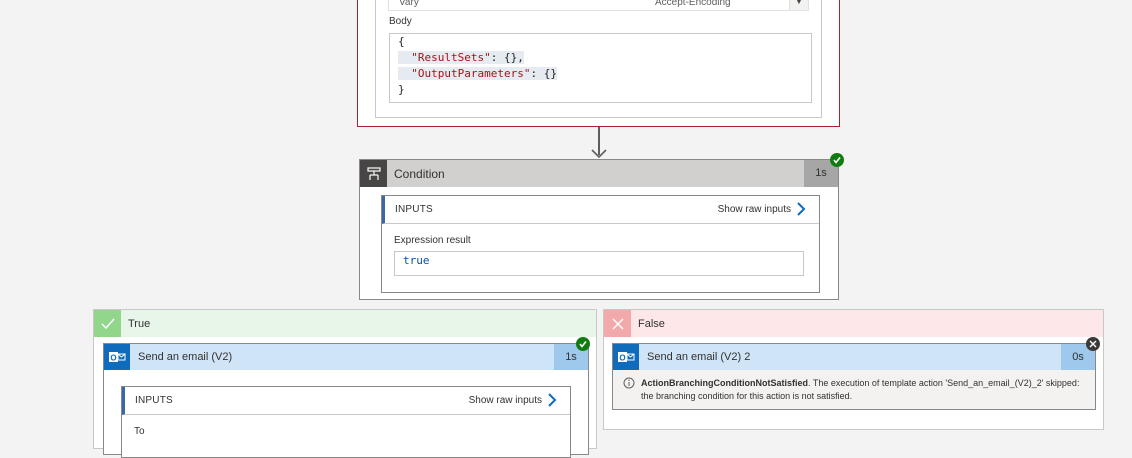  What do you see at coordinates (599, 173) in the screenshot?
I see `condition-header: Condition 1s` at bounding box center [599, 173].